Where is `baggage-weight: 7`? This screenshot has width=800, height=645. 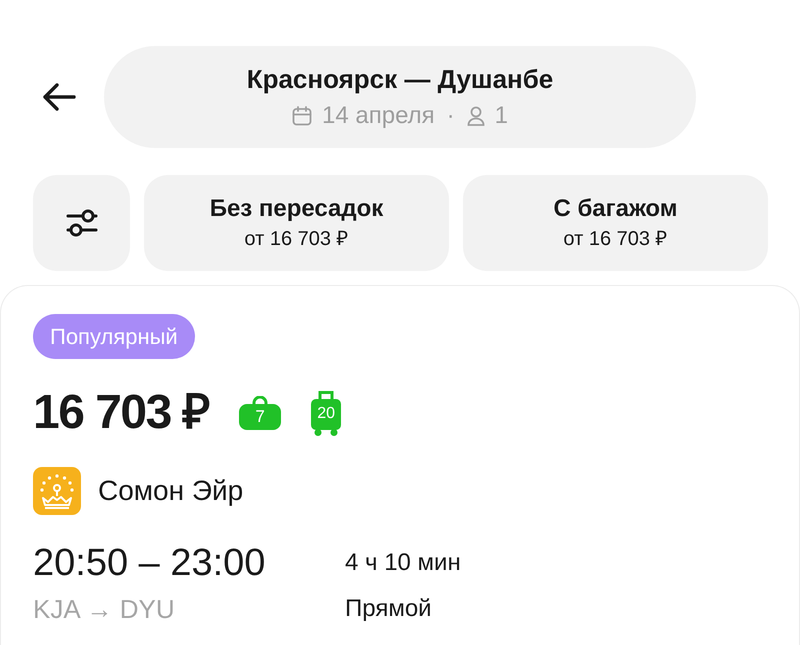 baggage-weight: 7 is located at coordinates (260, 417).